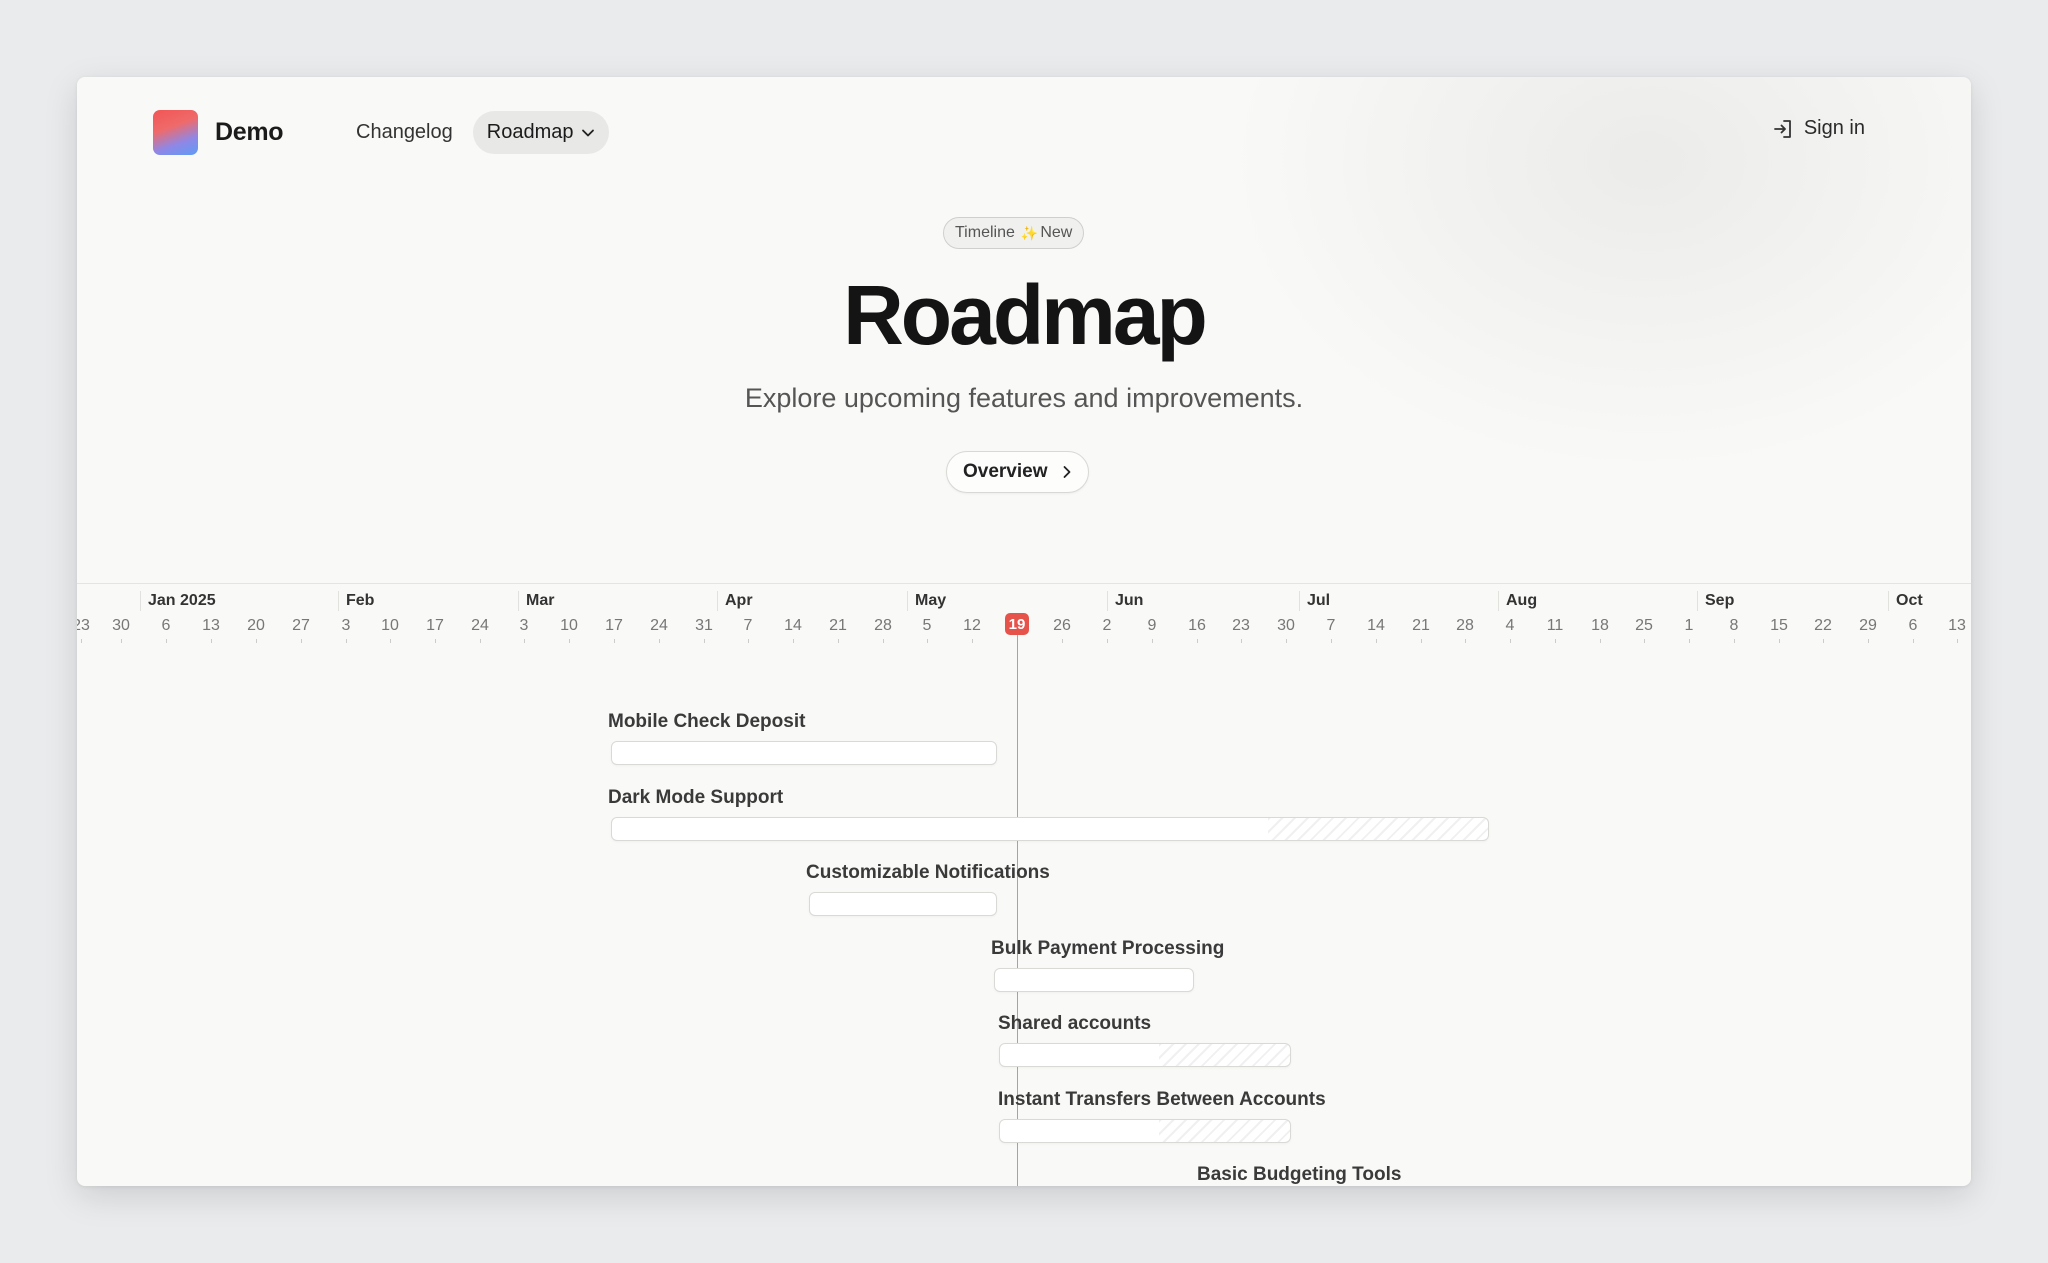 This screenshot has height=1263, width=2048. I want to click on timeline-week: 27, so click(301, 625).